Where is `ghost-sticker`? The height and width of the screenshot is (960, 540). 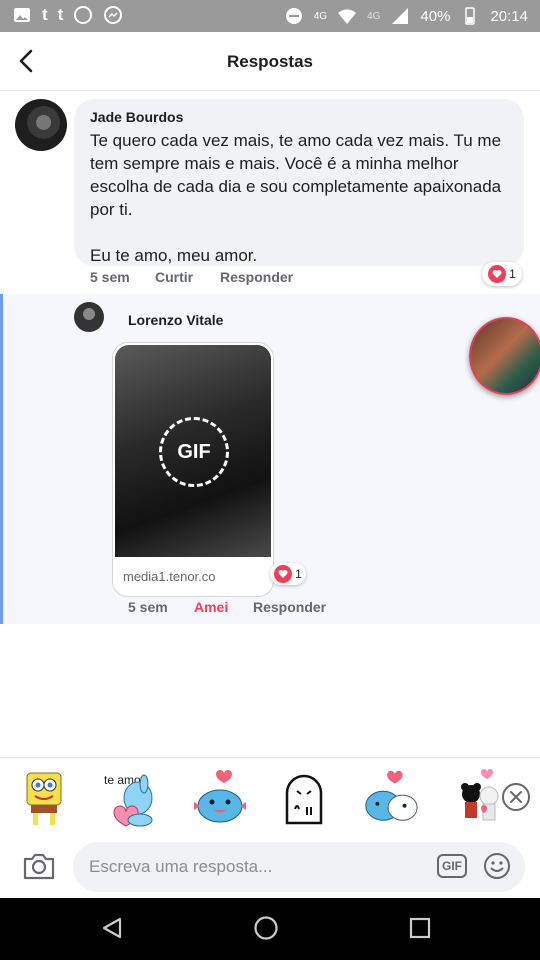
ghost-sticker is located at coordinates (304, 798).